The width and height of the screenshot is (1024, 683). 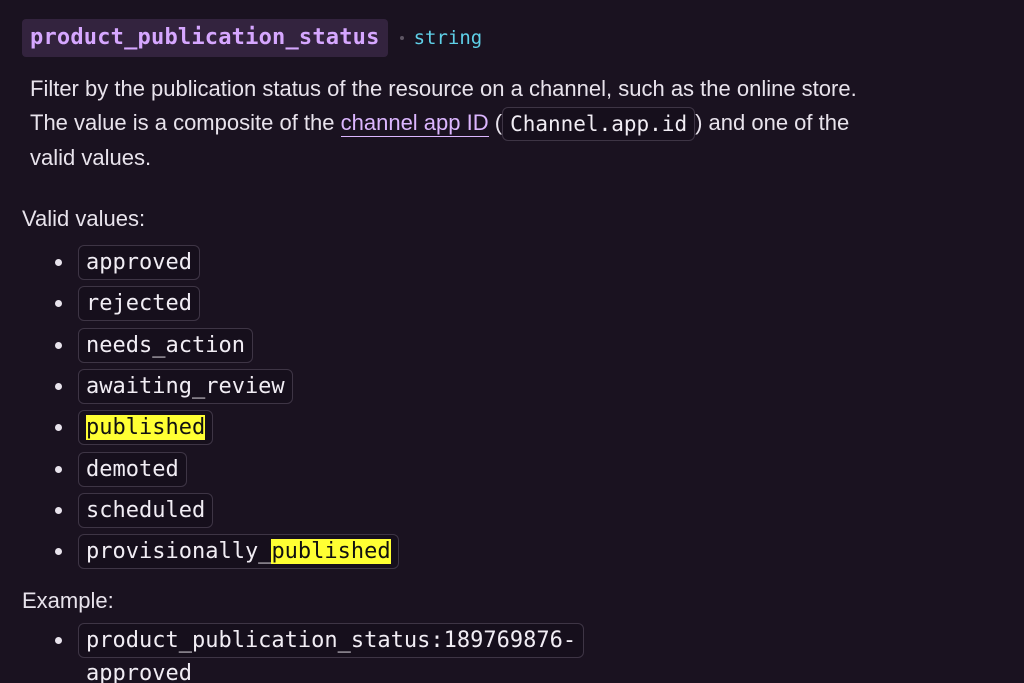 What do you see at coordinates (448, 38) in the screenshot?
I see `param-type: string` at bounding box center [448, 38].